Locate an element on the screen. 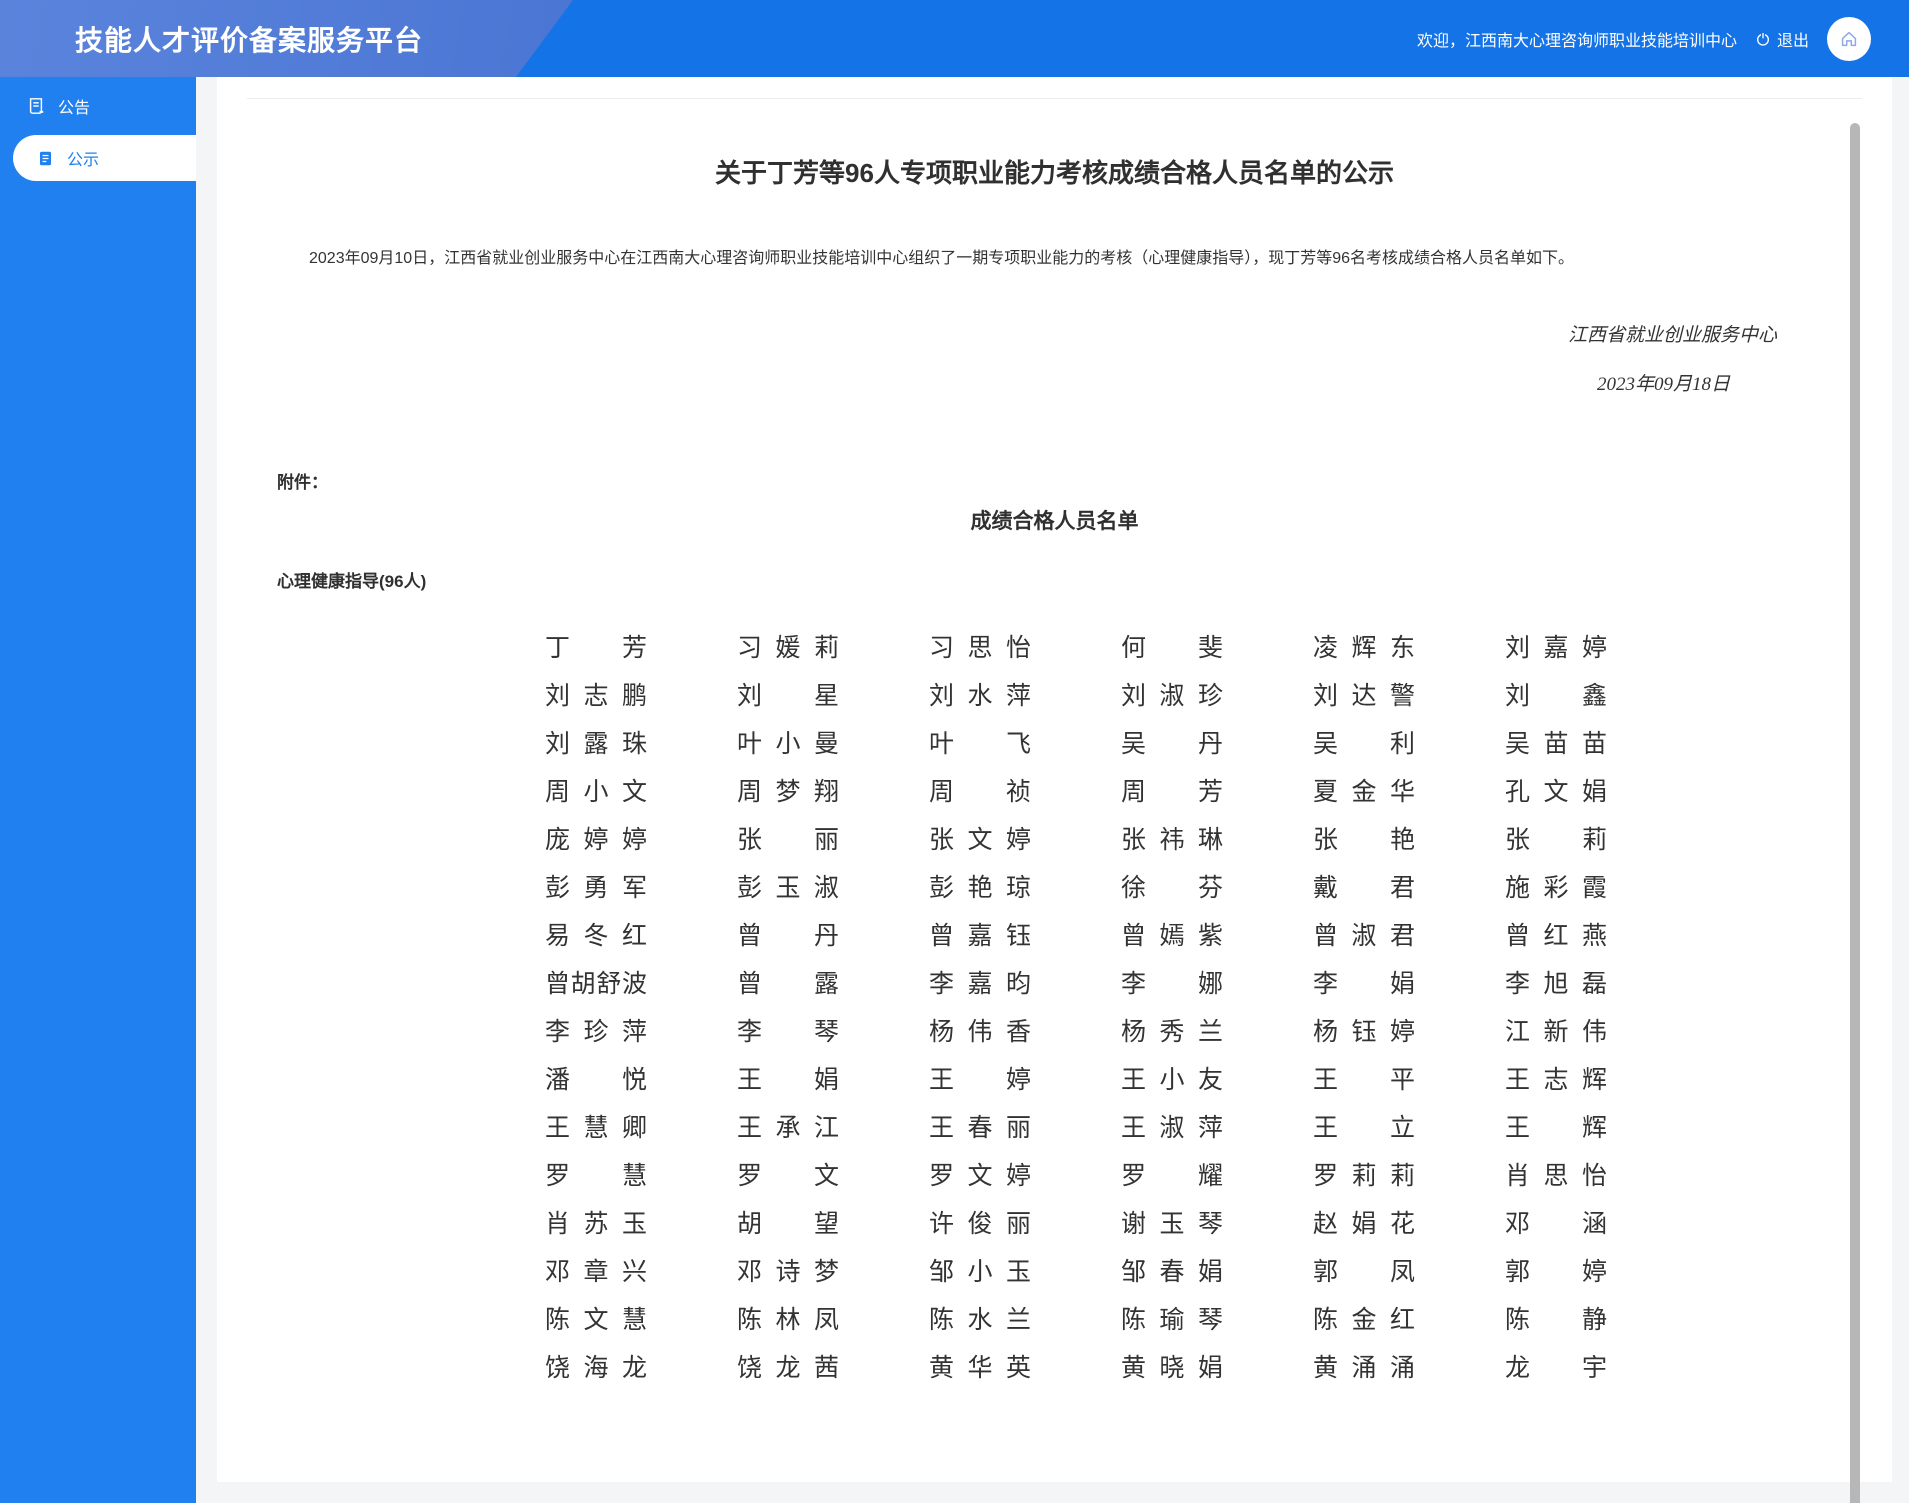 The image size is (1909, 1503). person-name: 习媛莉 is located at coordinates (788, 647).